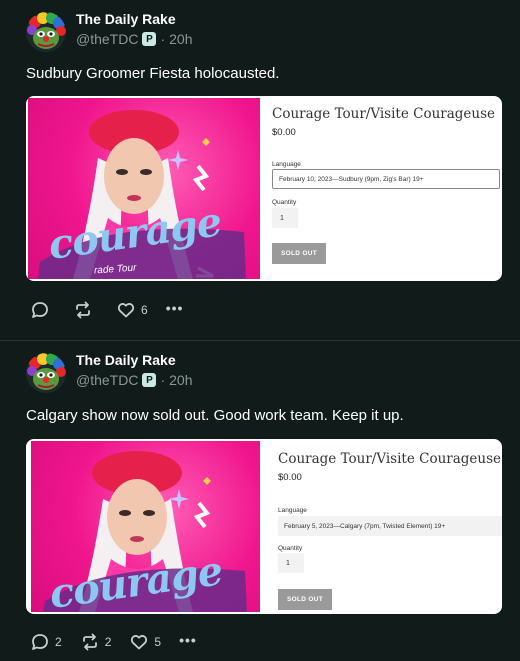 The width and height of the screenshot is (520, 661). What do you see at coordinates (158, 642) in the screenshot?
I see `like-count: 5` at bounding box center [158, 642].